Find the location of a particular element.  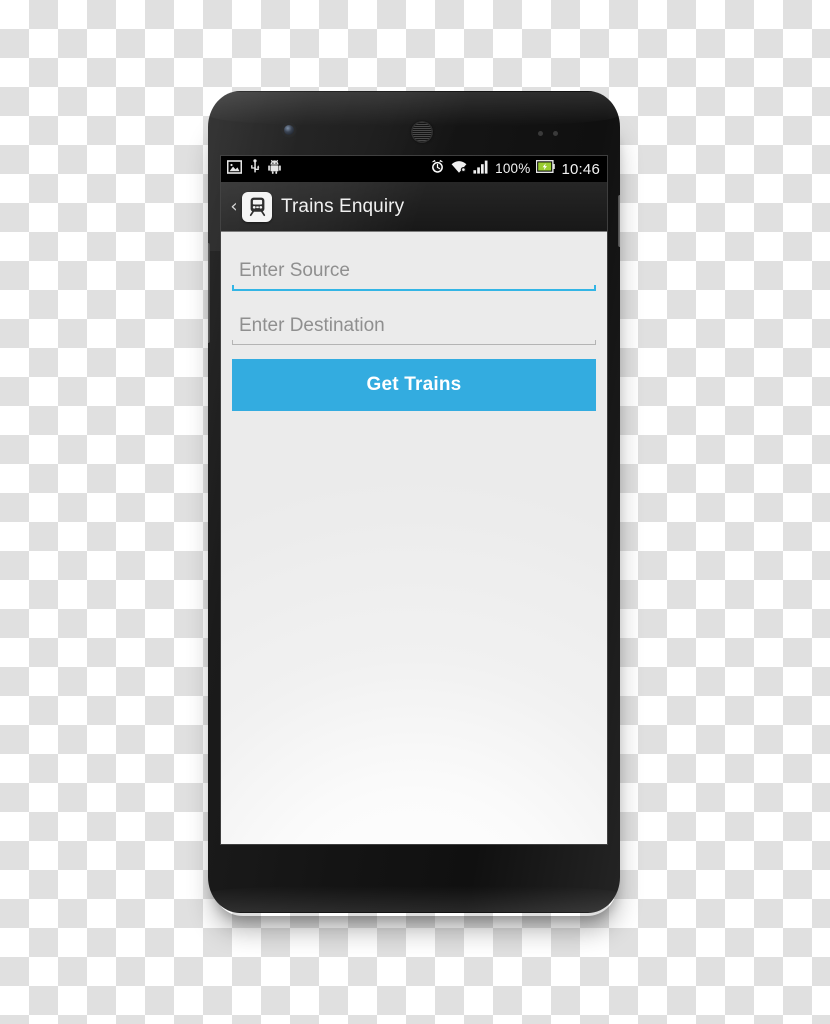

page-title: Trains Enquiry is located at coordinates (343, 206).